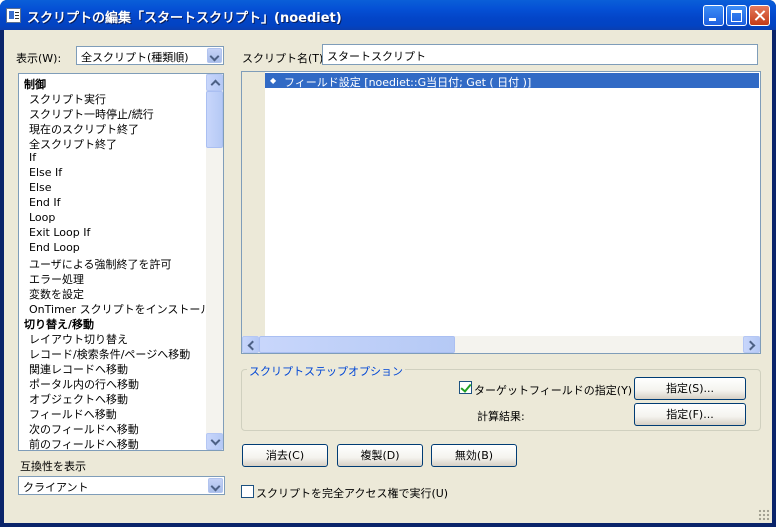 This screenshot has height=527, width=776. I want to click on editor-gutter, so click(253, 204).